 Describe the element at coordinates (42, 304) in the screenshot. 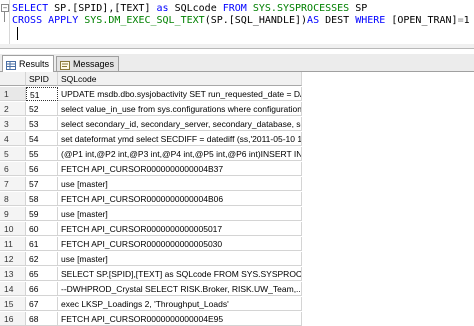

I see `cell-spid: 67` at that location.